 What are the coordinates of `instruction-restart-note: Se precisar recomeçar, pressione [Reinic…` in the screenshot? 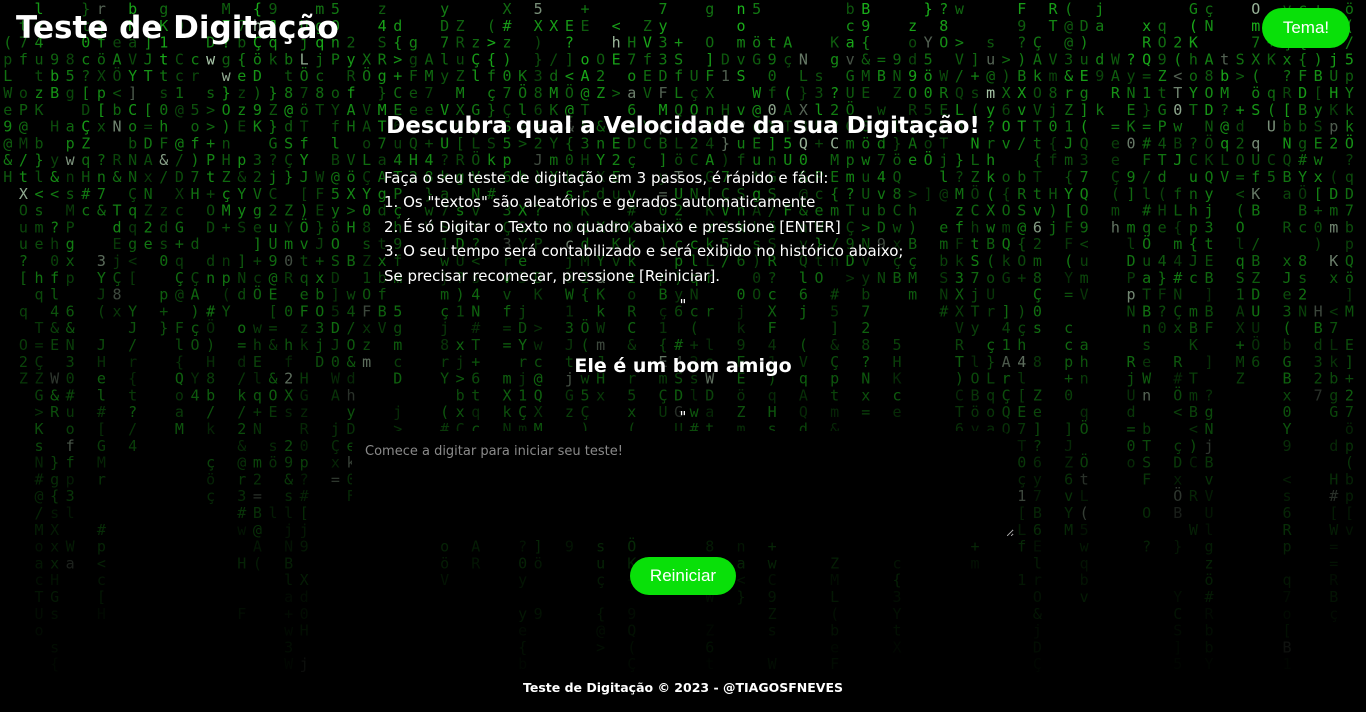 It's located at (552, 275).